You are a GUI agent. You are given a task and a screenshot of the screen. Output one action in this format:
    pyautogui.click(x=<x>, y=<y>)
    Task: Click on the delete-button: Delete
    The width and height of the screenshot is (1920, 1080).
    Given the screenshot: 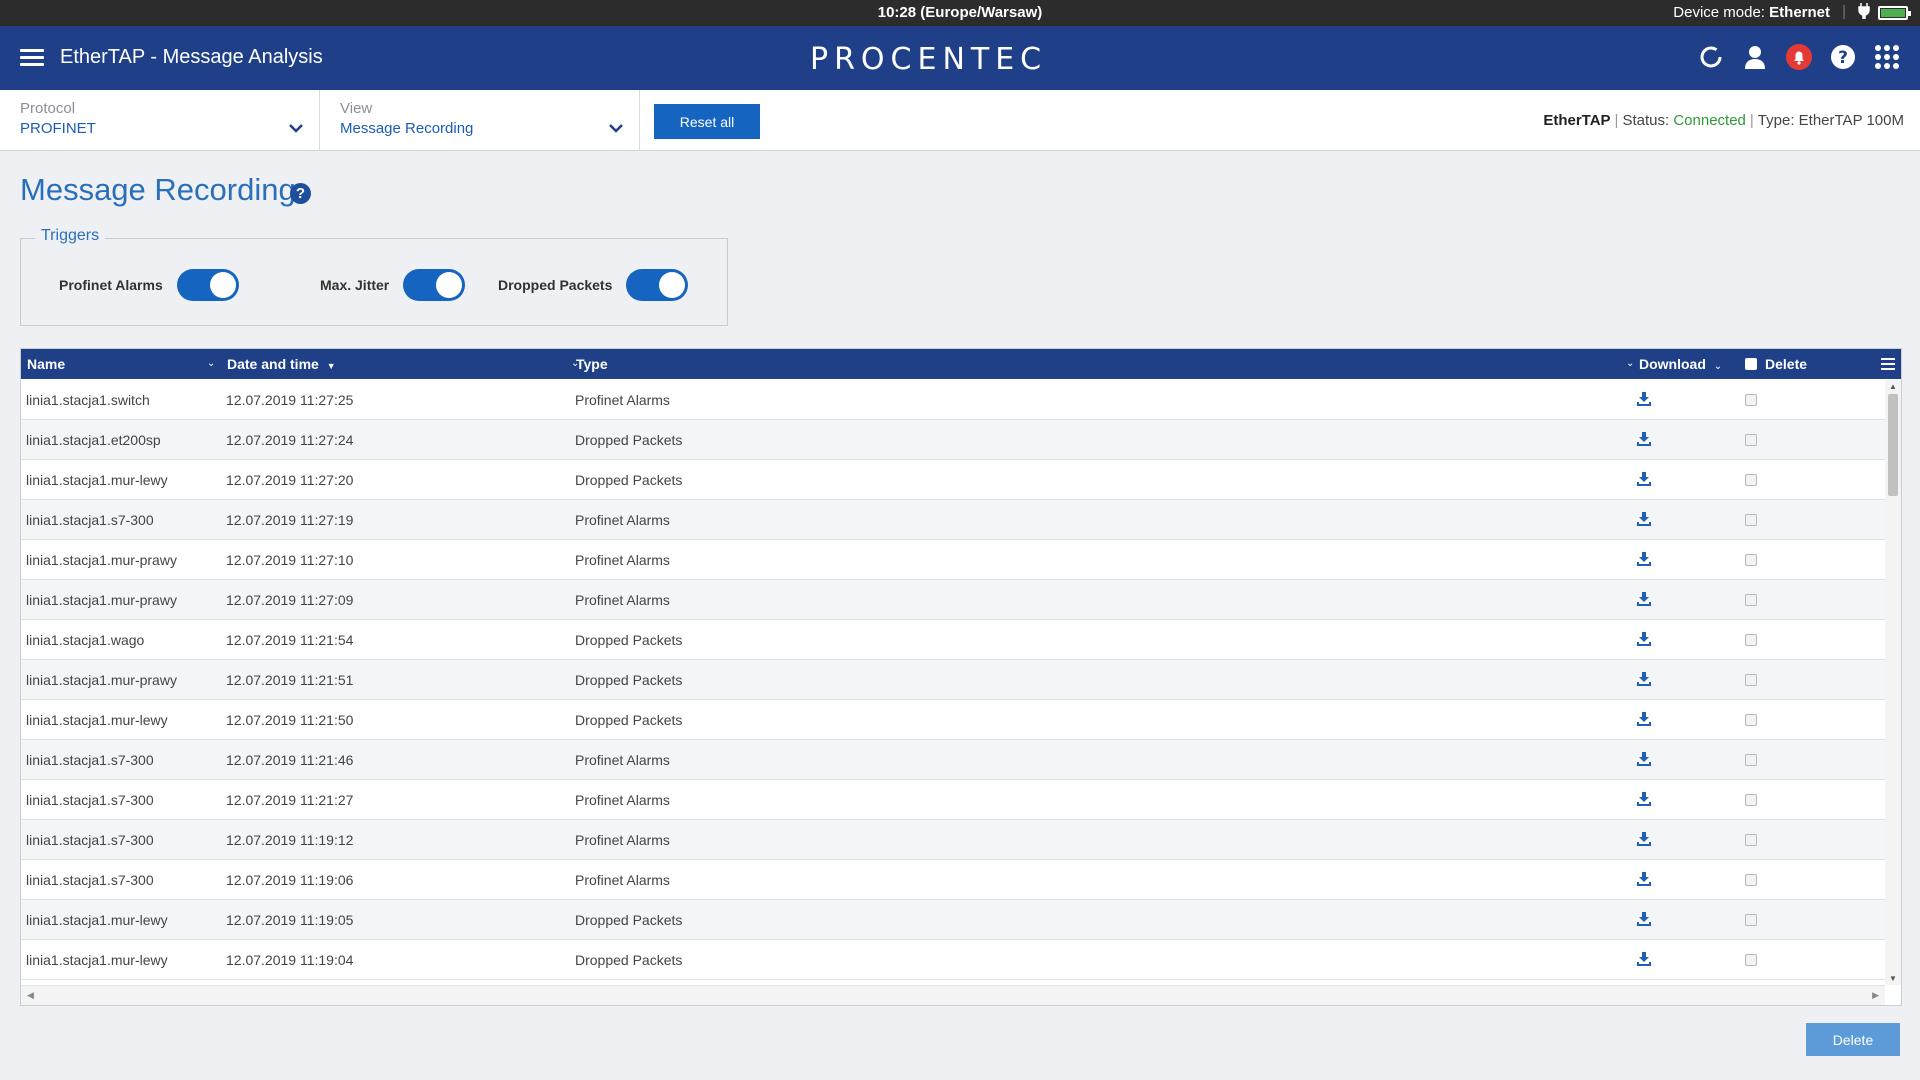 What is the action you would take?
    pyautogui.click(x=1853, y=1039)
    